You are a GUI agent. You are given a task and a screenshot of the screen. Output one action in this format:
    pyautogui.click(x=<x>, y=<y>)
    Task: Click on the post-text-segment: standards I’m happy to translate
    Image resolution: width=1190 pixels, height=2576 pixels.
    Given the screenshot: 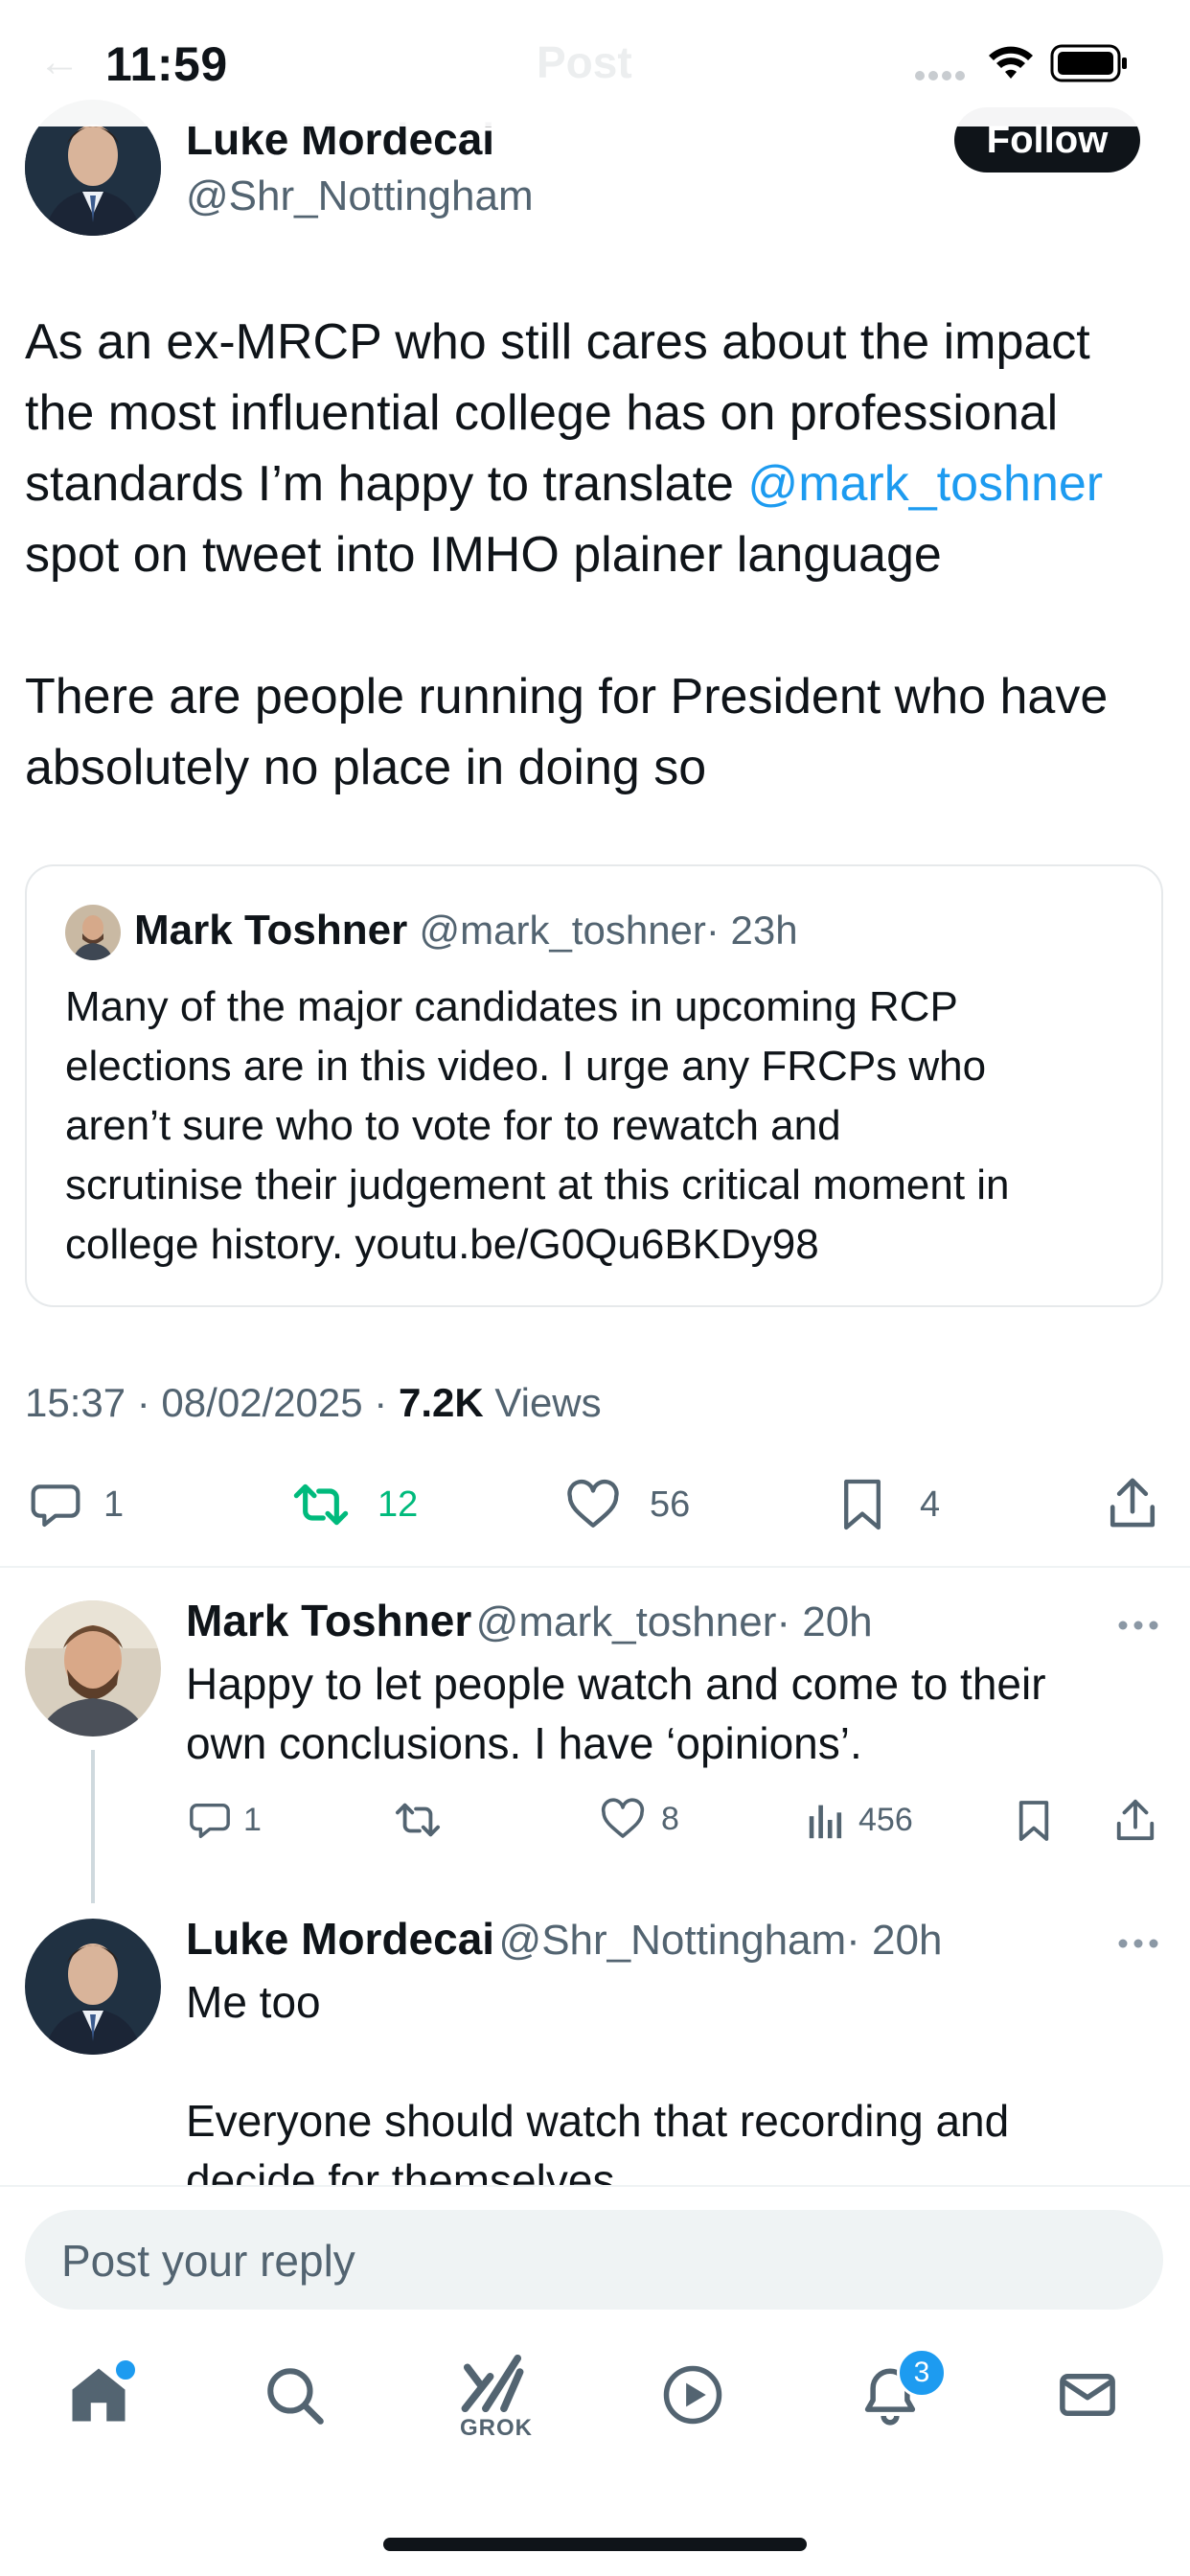 What is the action you would take?
    pyautogui.click(x=387, y=484)
    